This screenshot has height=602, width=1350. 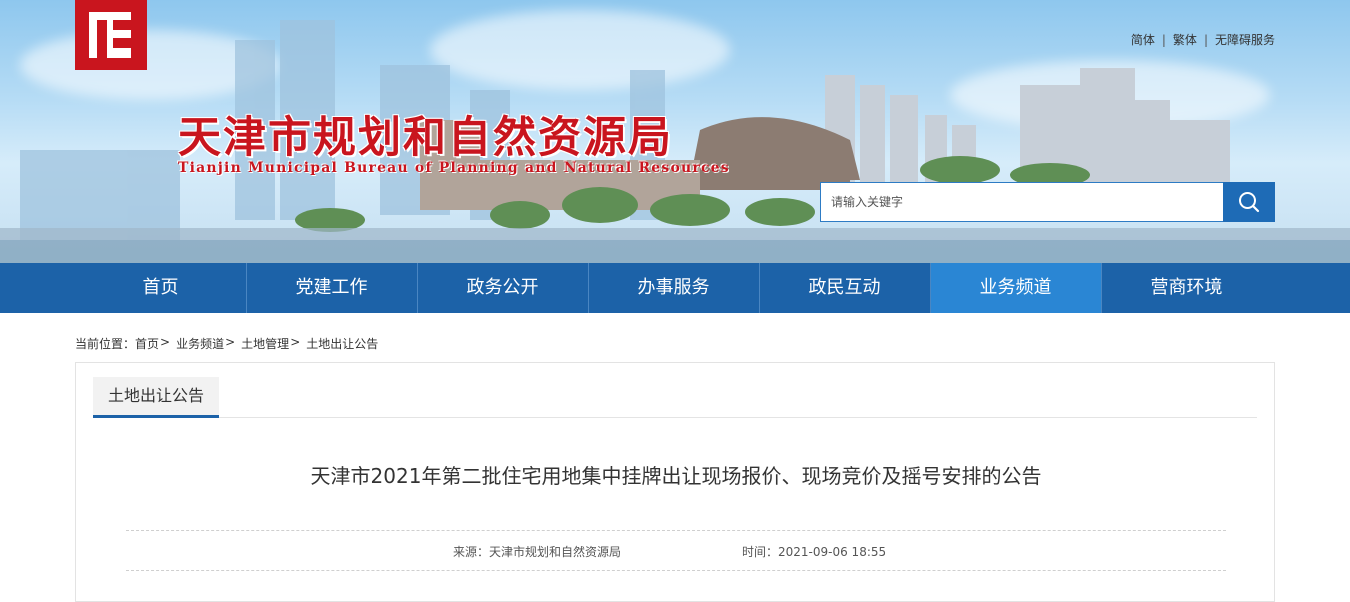 I want to click on search-button, so click(x=1249, y=202).